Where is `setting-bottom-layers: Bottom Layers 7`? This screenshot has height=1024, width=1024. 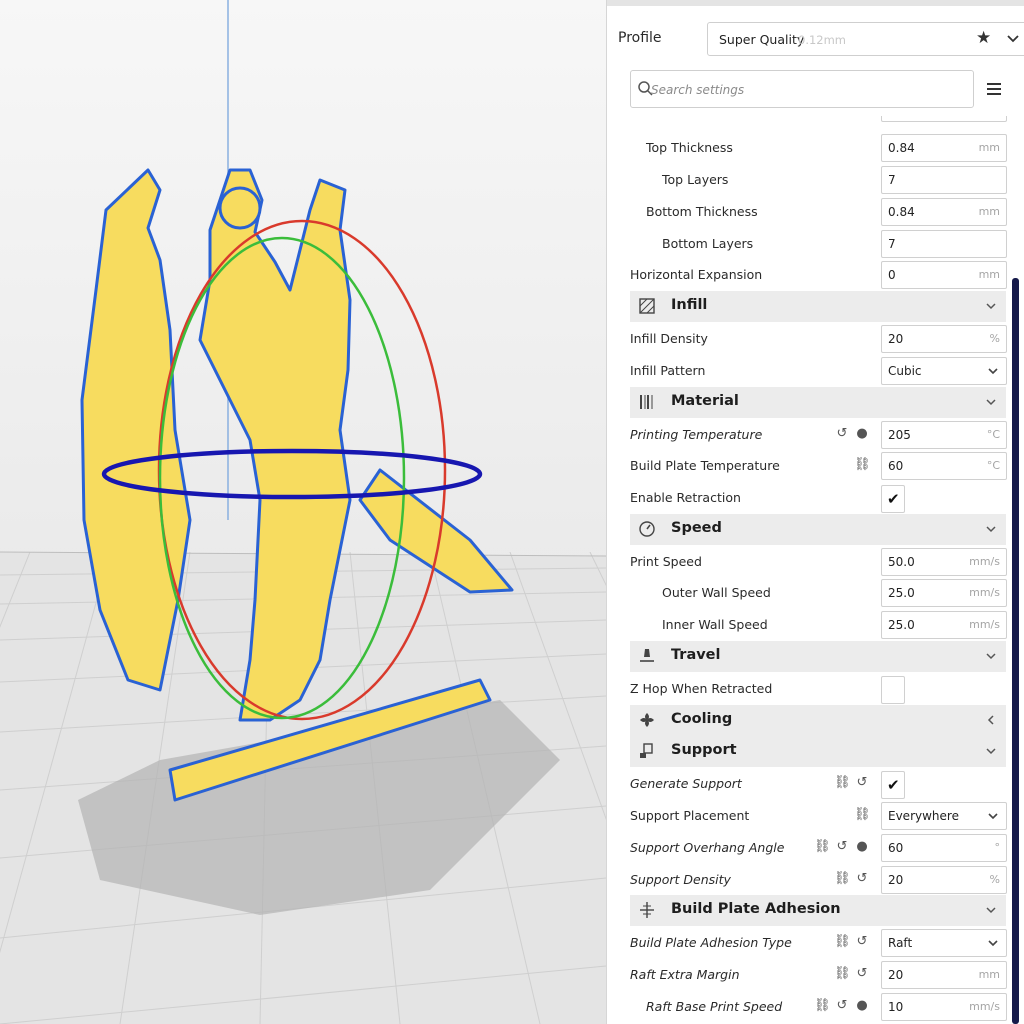
setting-bottom-layers: Bottom Layers 7 is located at coordinates (818, 244).